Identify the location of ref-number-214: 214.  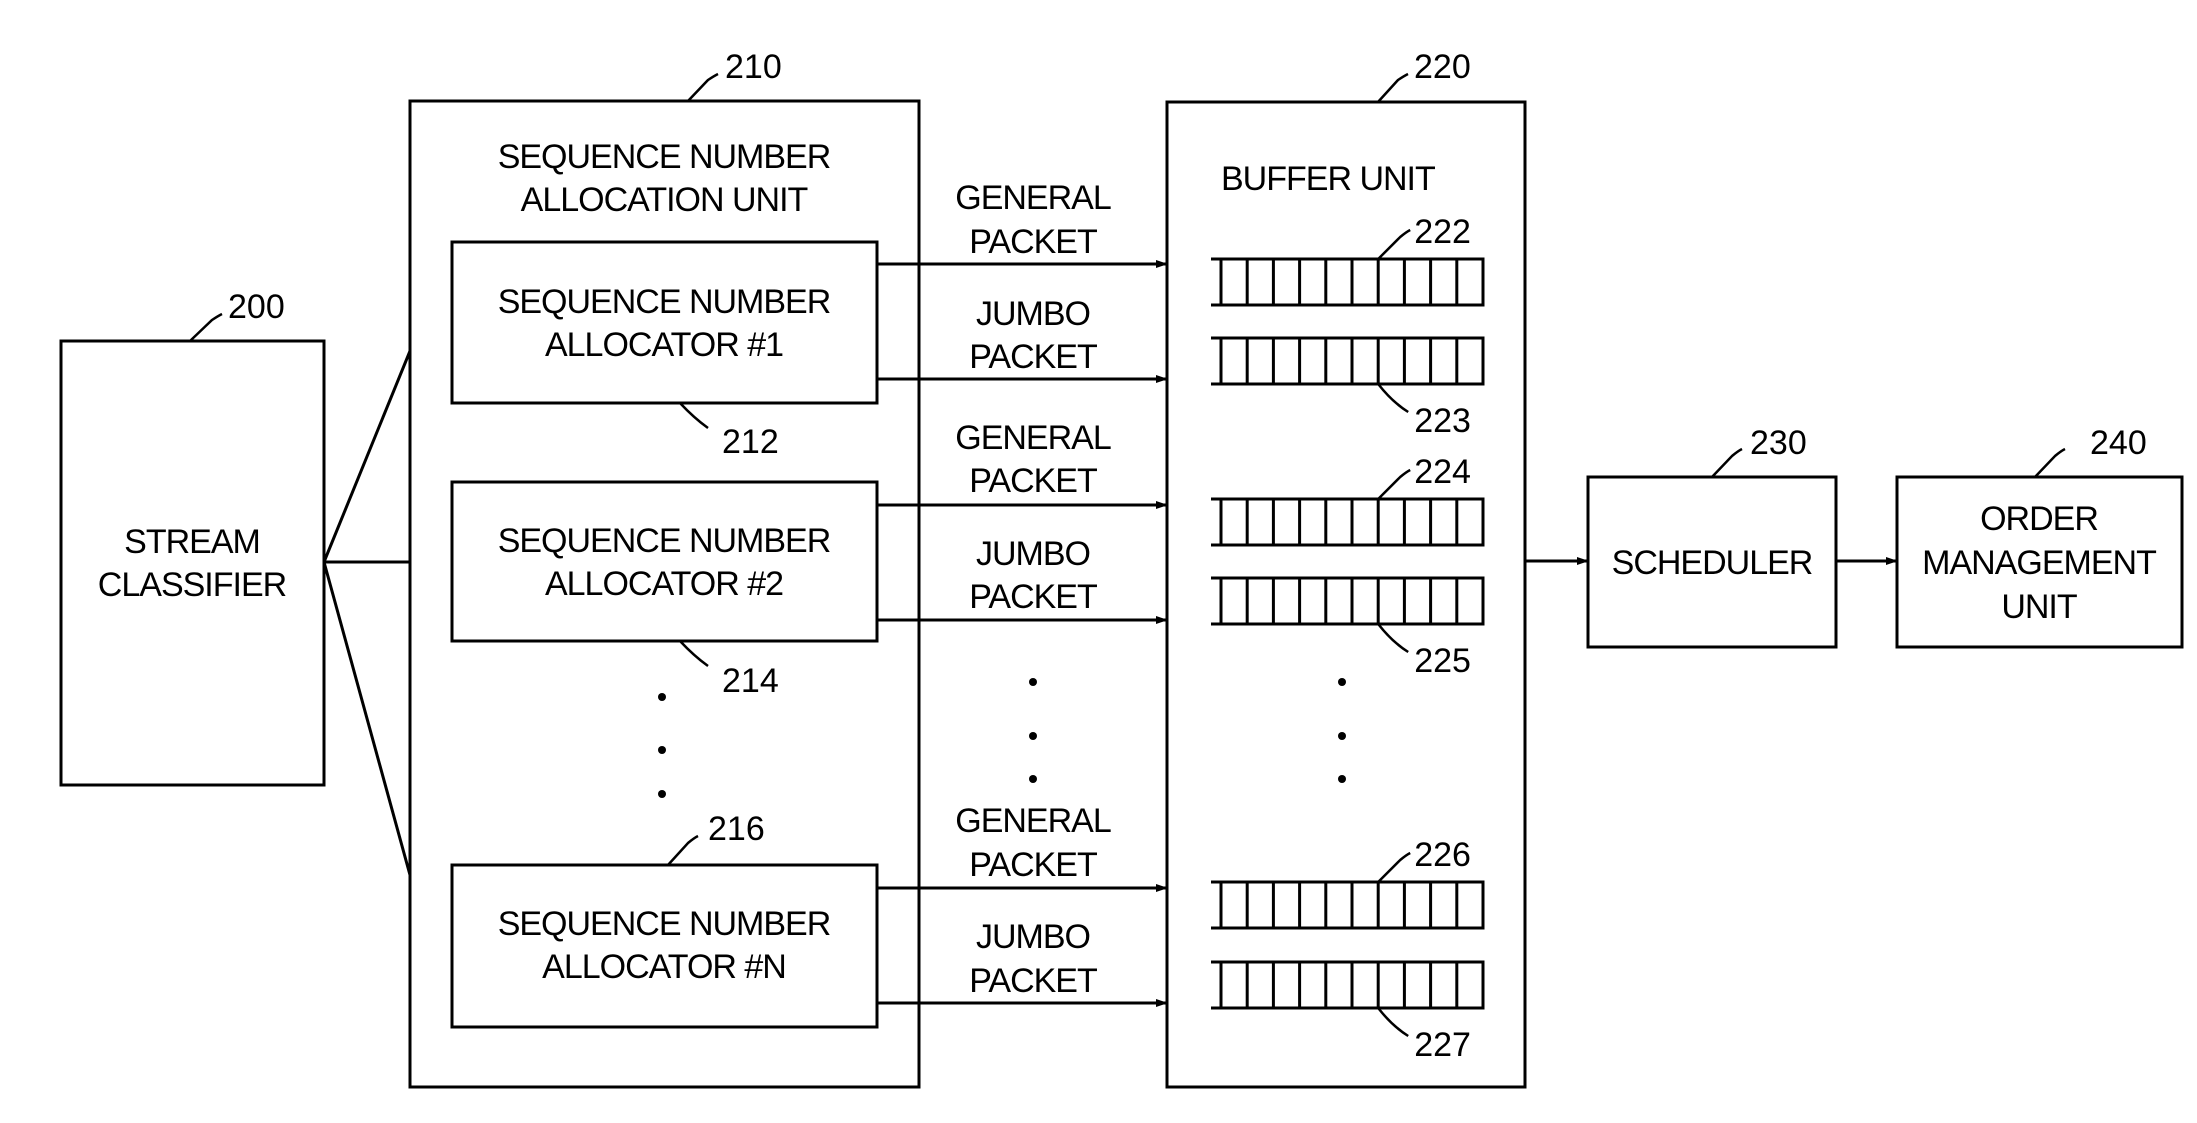
(750, 681).